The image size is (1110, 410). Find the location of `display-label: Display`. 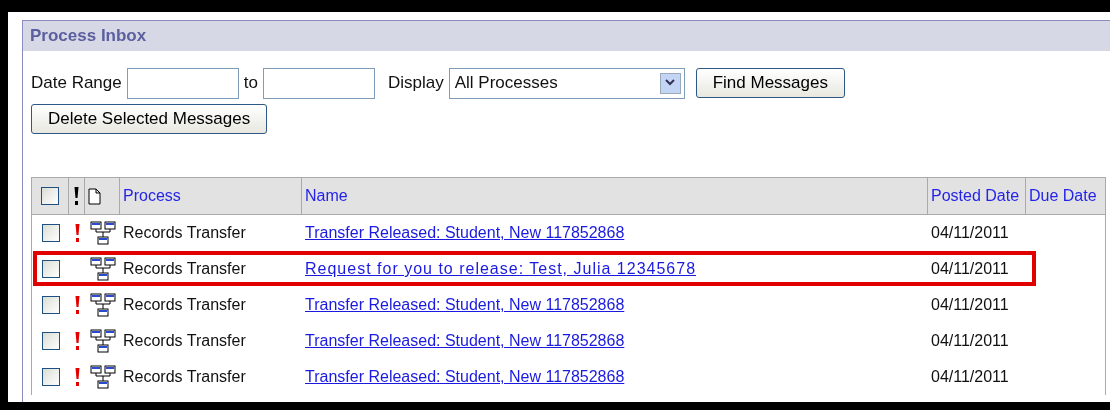

display-label: Display is located at coordinates (415, 83).